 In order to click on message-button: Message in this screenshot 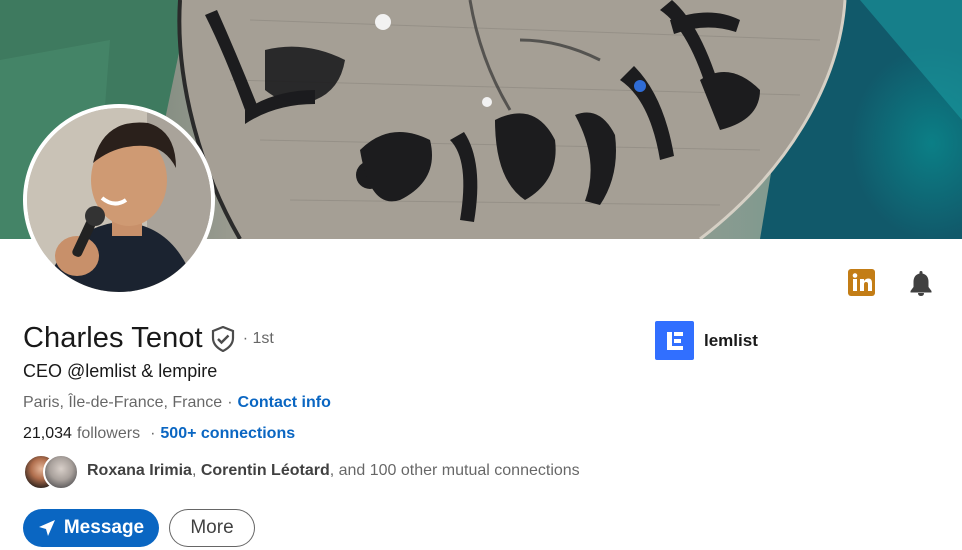, I will do `click(91, 528)`.